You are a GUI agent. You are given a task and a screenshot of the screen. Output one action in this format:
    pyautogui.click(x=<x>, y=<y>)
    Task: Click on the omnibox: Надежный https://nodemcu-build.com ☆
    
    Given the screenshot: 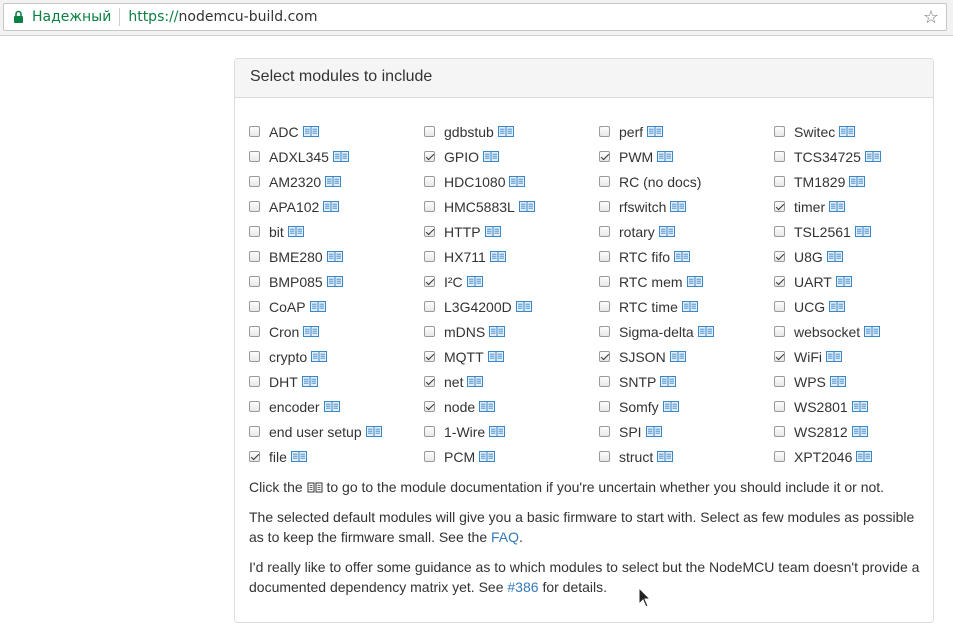 What is the action you would take?
    pyautogui.click(x=475, y=17)
    